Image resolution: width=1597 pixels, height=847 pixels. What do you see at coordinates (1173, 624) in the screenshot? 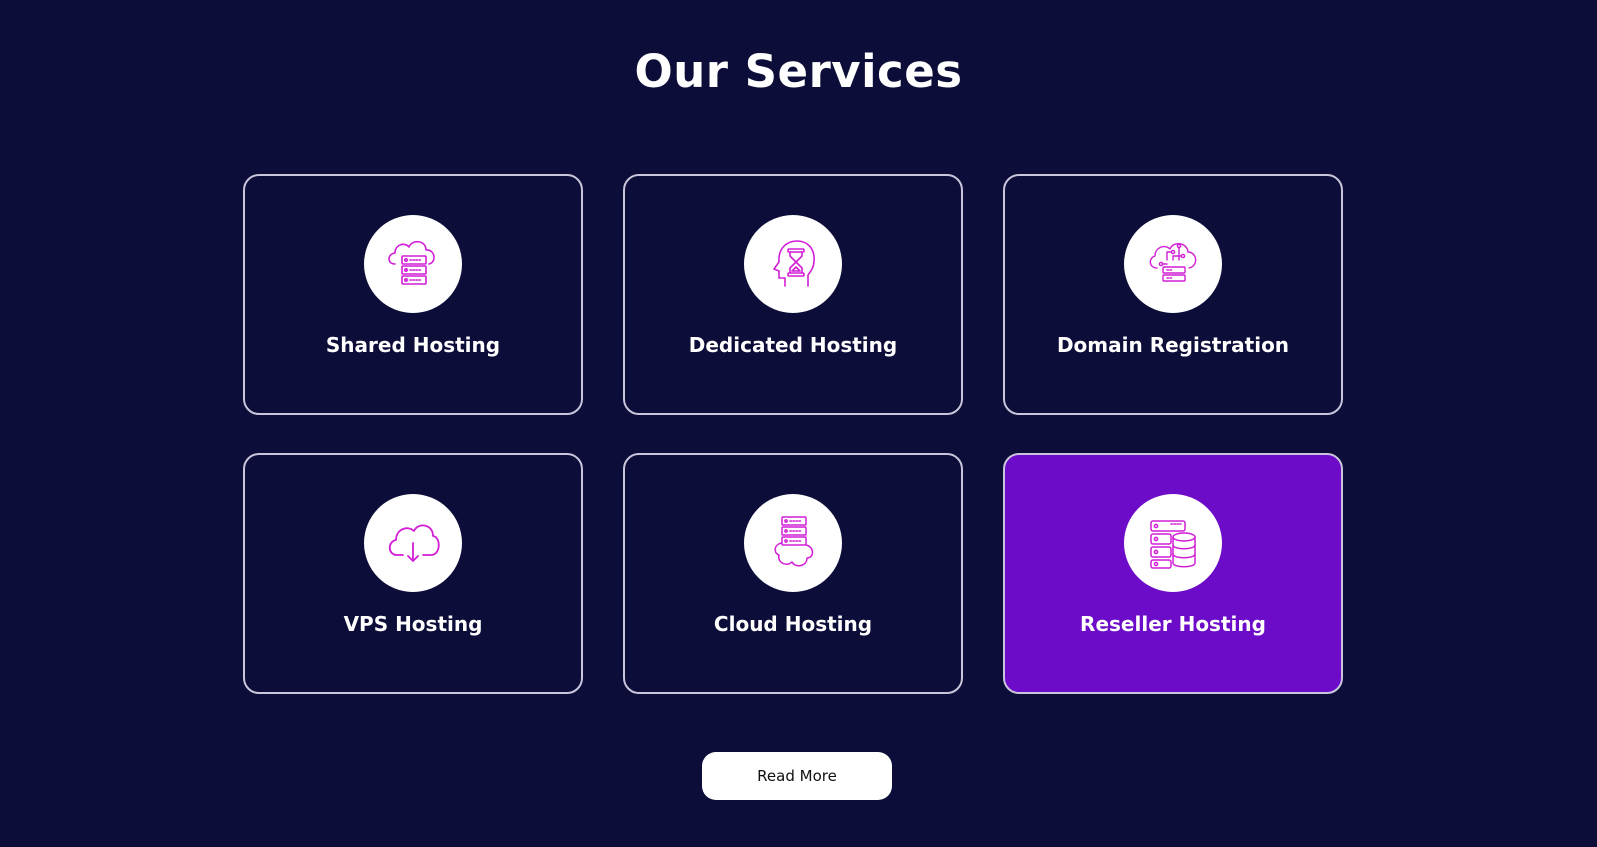
I see `service-card-label: Reseller Hosting` at bounding box center [1173, 624].